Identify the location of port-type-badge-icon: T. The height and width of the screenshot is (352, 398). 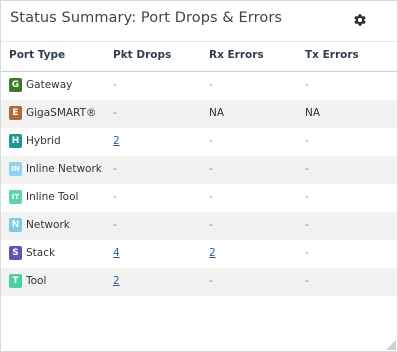
(15, 281).